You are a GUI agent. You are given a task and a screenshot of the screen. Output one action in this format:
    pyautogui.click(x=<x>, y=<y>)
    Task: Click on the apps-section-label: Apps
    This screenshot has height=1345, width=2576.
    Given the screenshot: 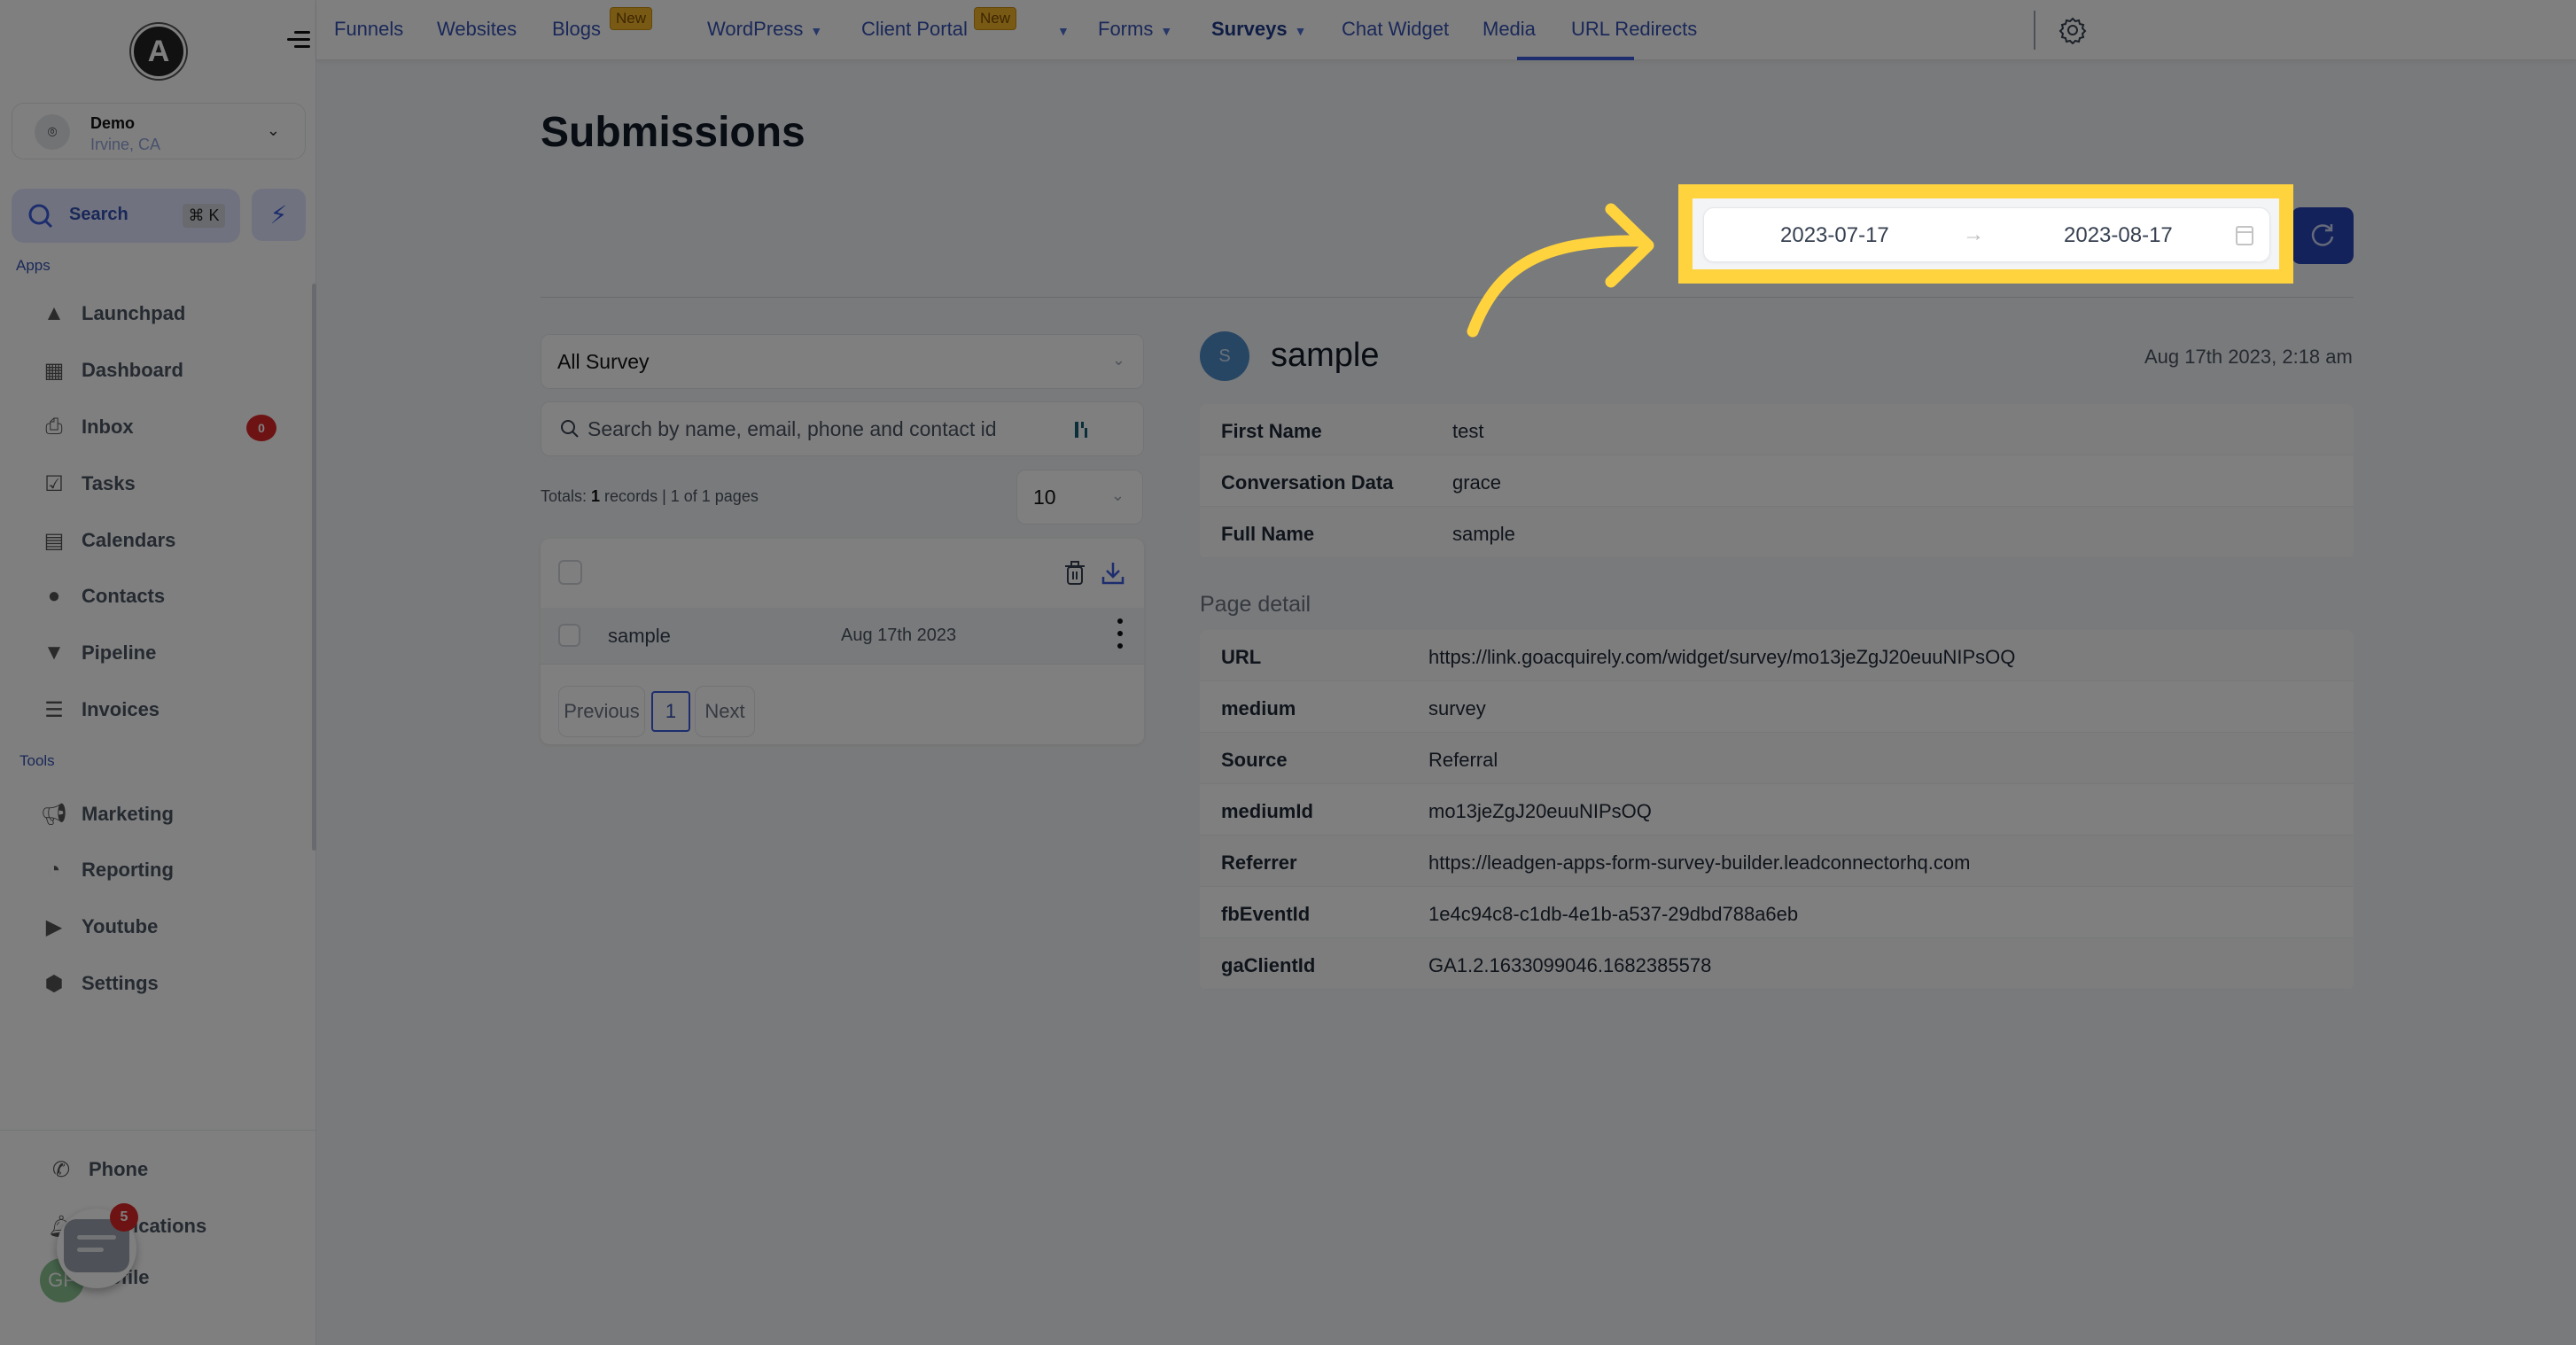 What is the action you would take?
    pyautogui.click(x=34, y=265)
    